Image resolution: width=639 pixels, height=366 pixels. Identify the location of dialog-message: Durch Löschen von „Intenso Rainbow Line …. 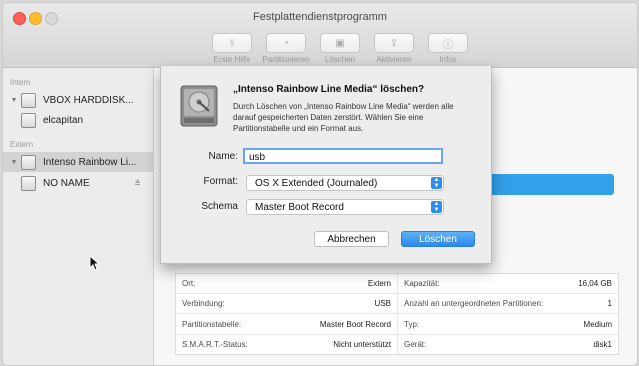
(343, 117).